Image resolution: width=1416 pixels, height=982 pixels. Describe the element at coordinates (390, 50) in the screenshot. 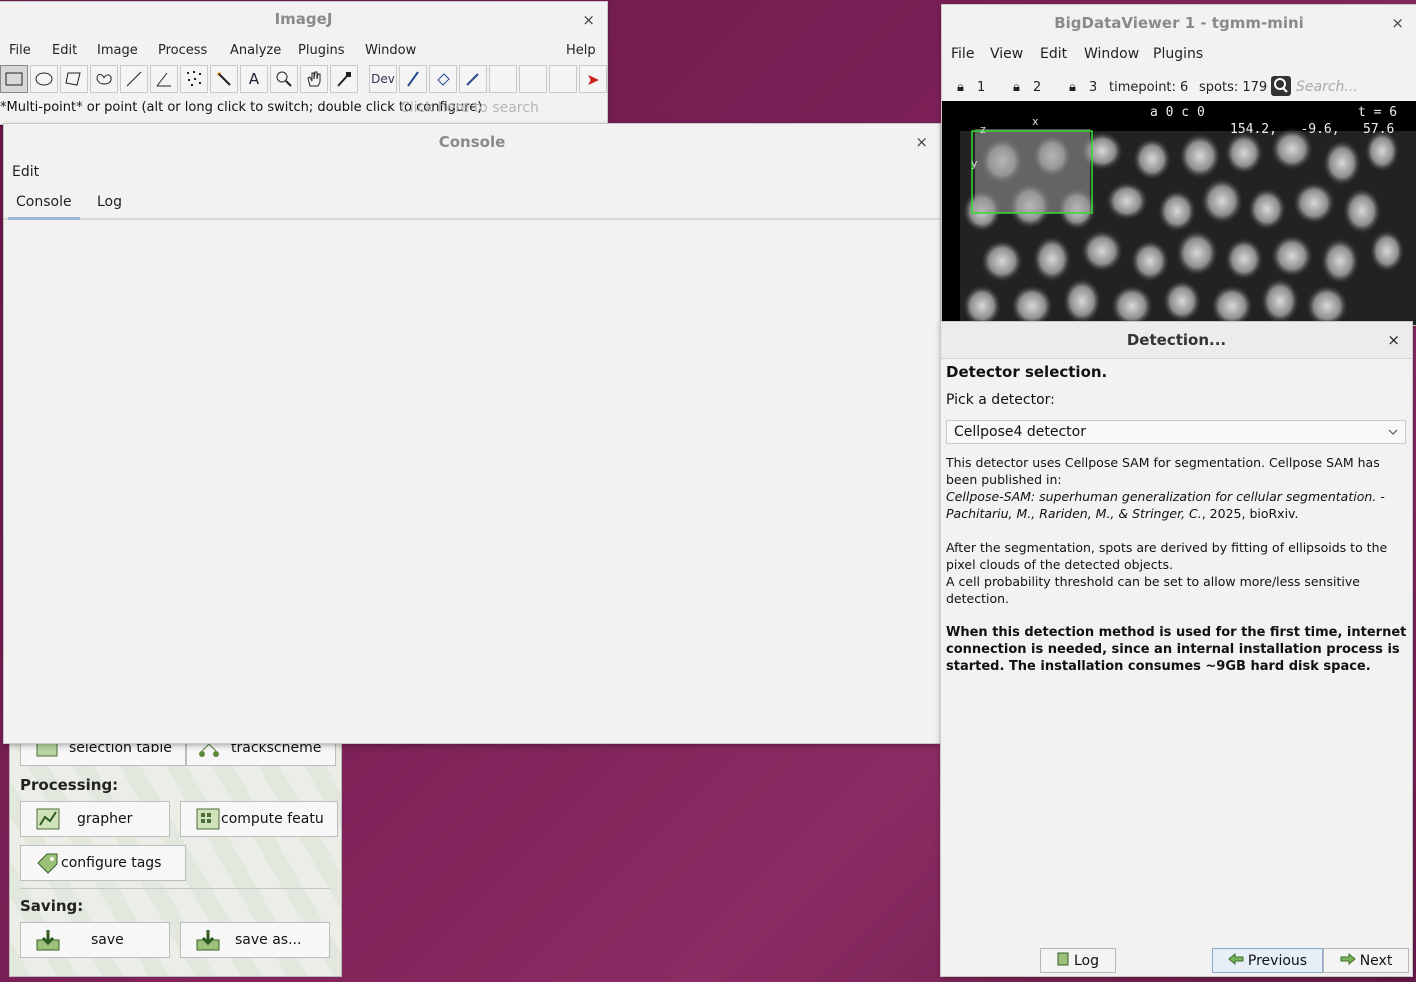

I see `menu-window: Window` at that location.